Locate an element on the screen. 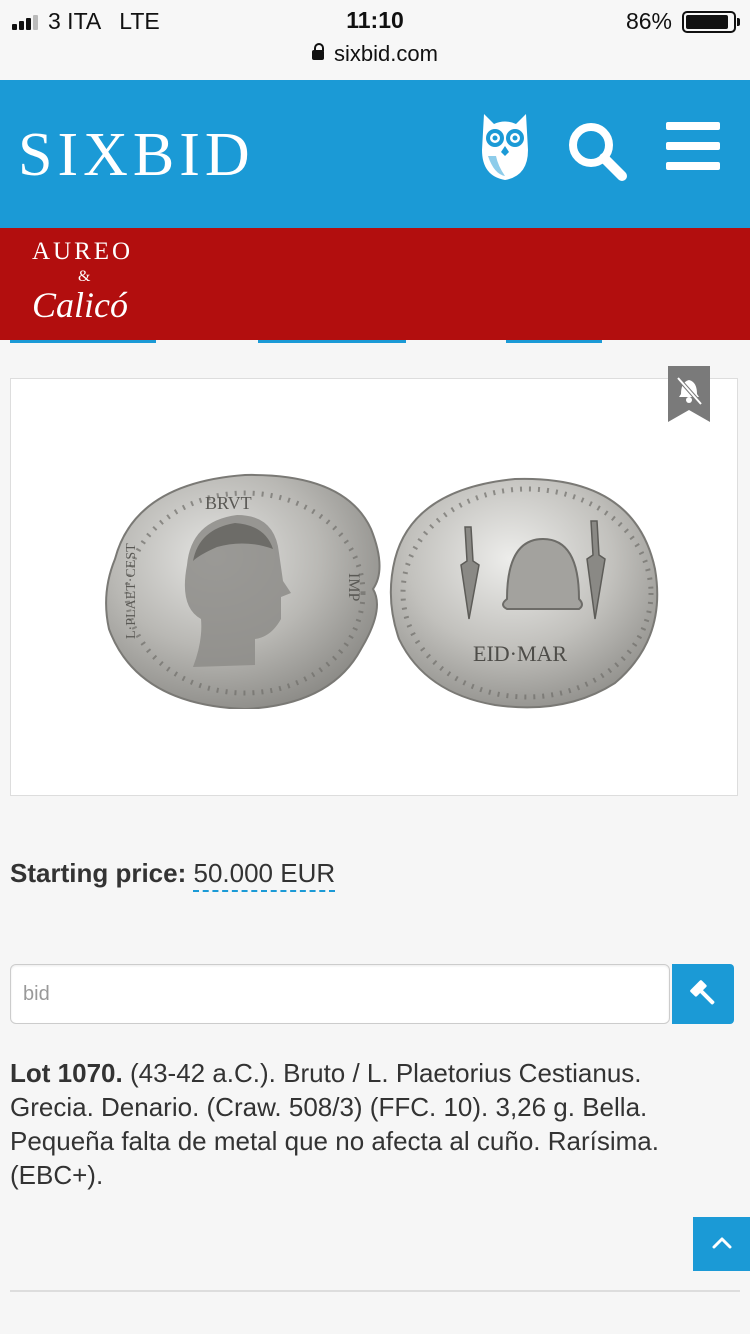 The image size is (750, 1334). banner-line2: Calicó is located at coordinates (80, 305).